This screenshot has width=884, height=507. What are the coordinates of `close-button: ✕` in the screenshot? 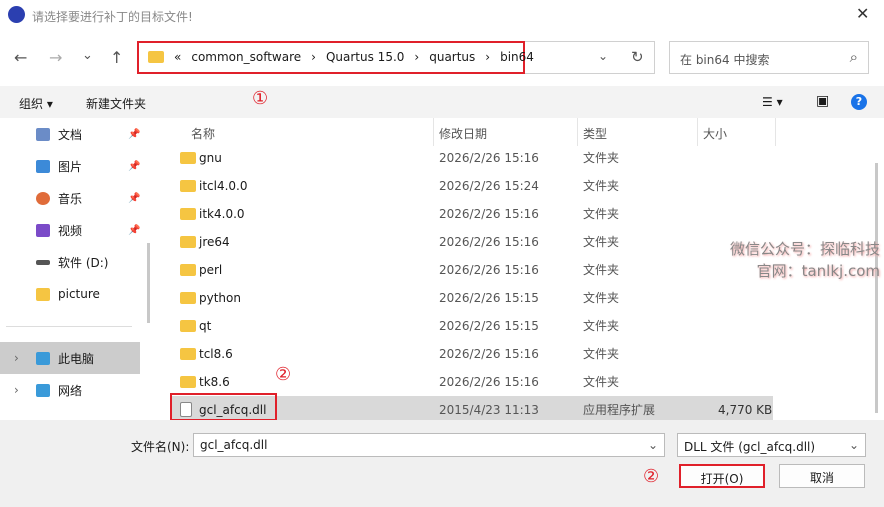 It's located at (862, 13).